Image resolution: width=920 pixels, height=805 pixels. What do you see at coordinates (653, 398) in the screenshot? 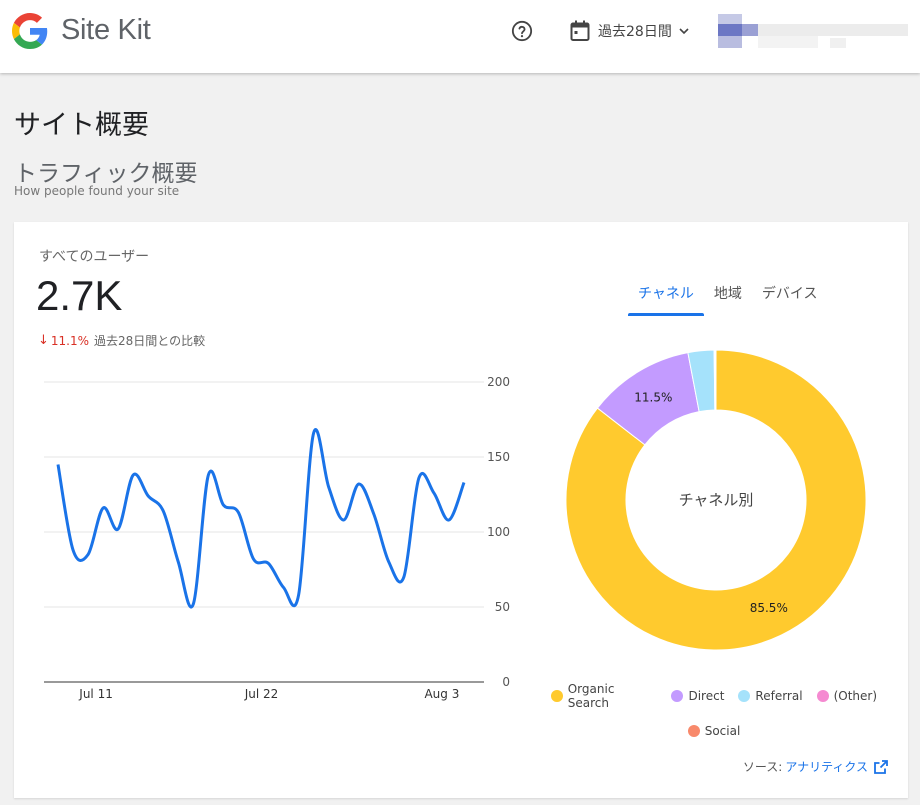
I see `slice-label: 11.5%` at bounding box center [653, 398].